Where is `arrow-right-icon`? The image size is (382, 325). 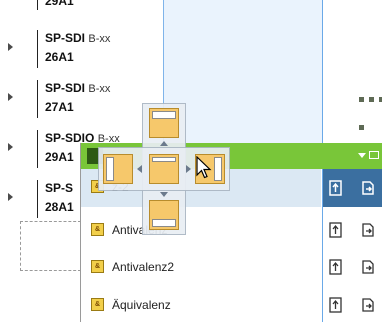 arrow-right-icon is located at coordinates (188, 169).